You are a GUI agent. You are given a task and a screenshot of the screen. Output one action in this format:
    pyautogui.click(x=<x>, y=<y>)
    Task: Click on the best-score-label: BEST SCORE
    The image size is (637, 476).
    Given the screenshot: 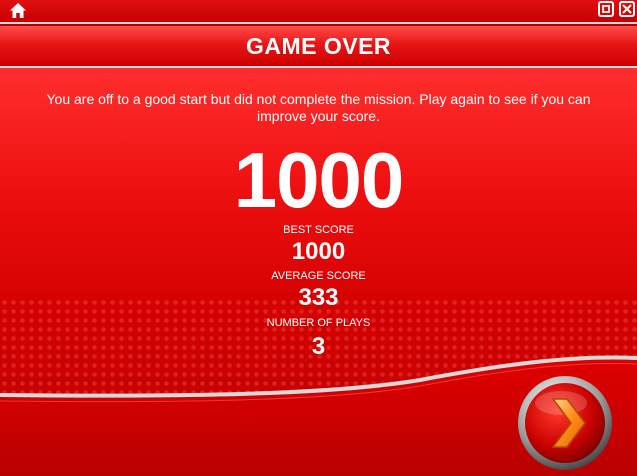 What is the action you would take?
    pyautogui.click(x=318, y=230)
    